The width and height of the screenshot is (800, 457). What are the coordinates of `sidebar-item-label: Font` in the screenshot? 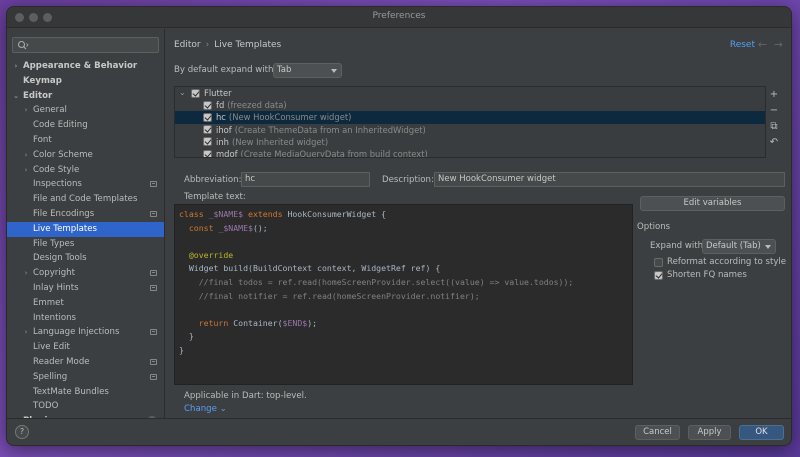 It's located at (42, 139).